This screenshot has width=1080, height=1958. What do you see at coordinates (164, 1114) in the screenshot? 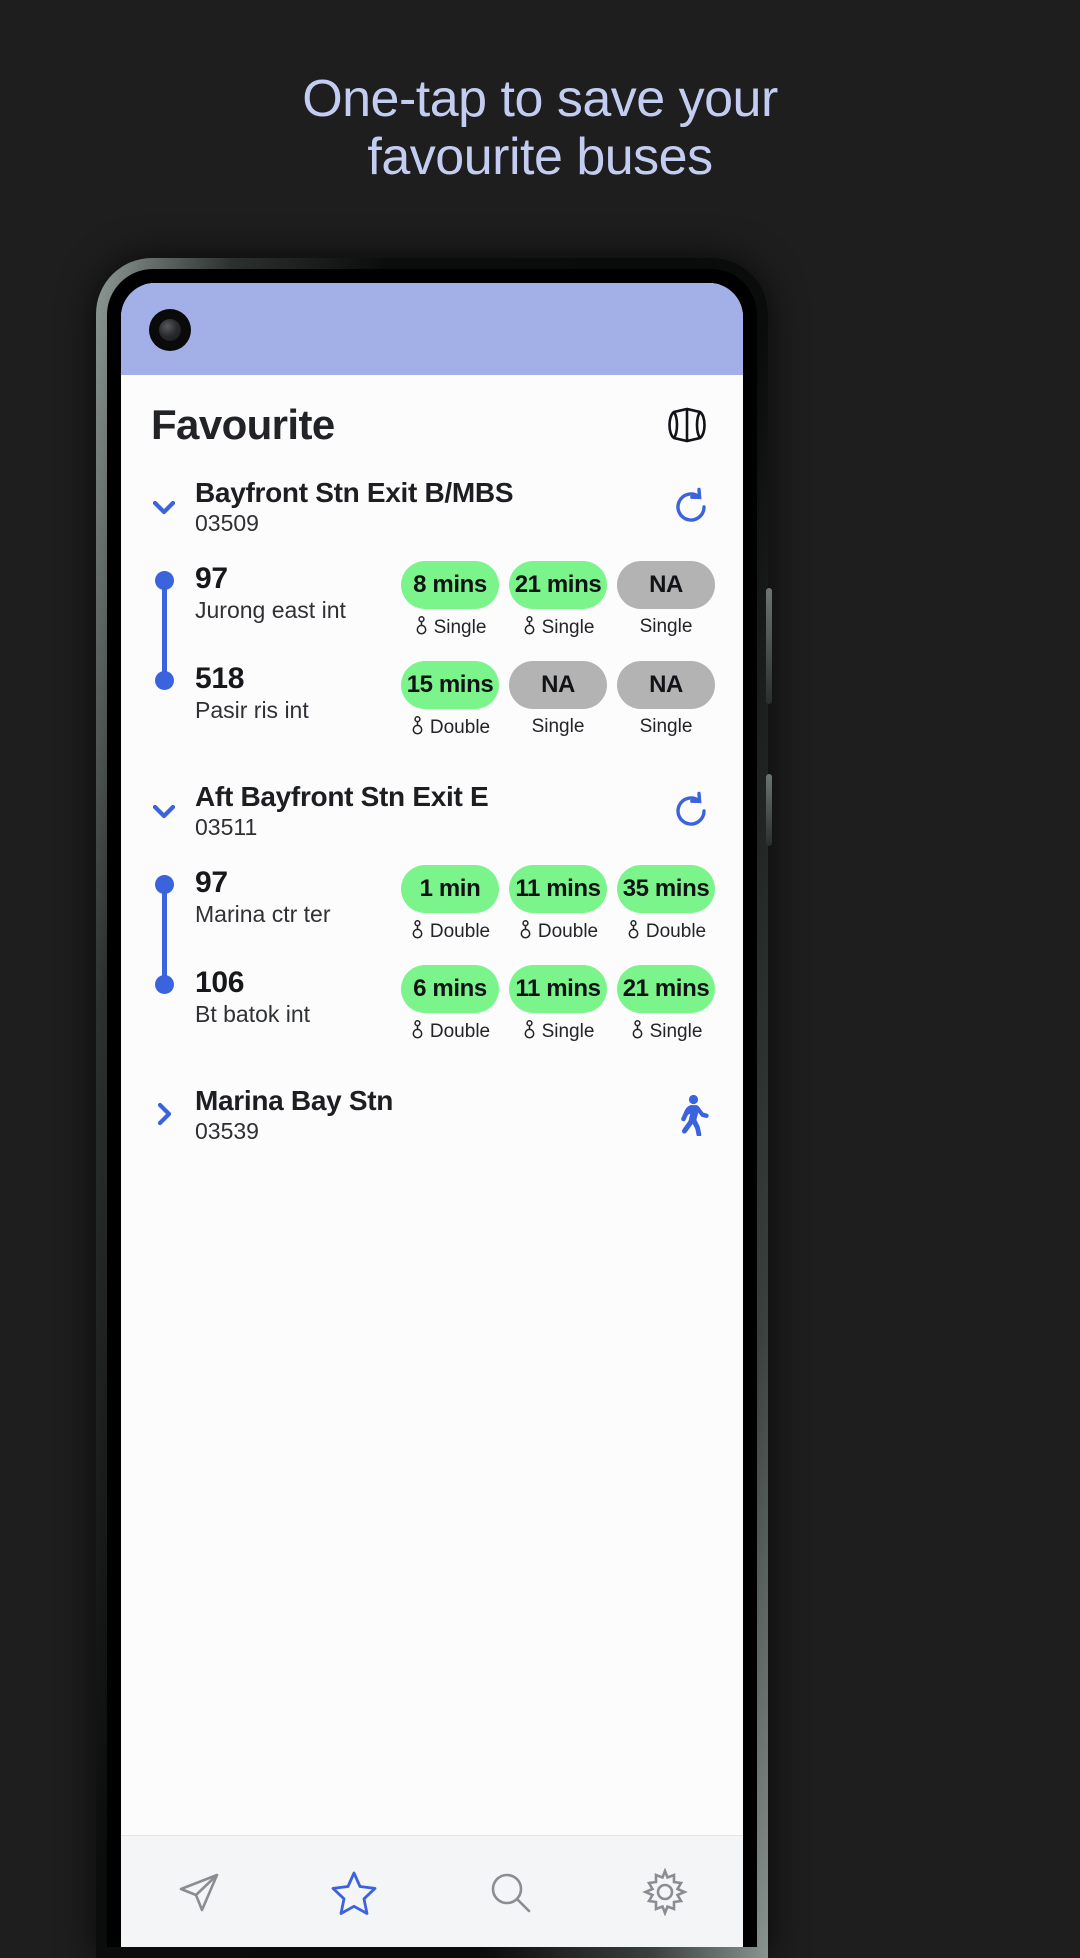
I see `chevron-right-icon` at bounding box center [164, 1114].